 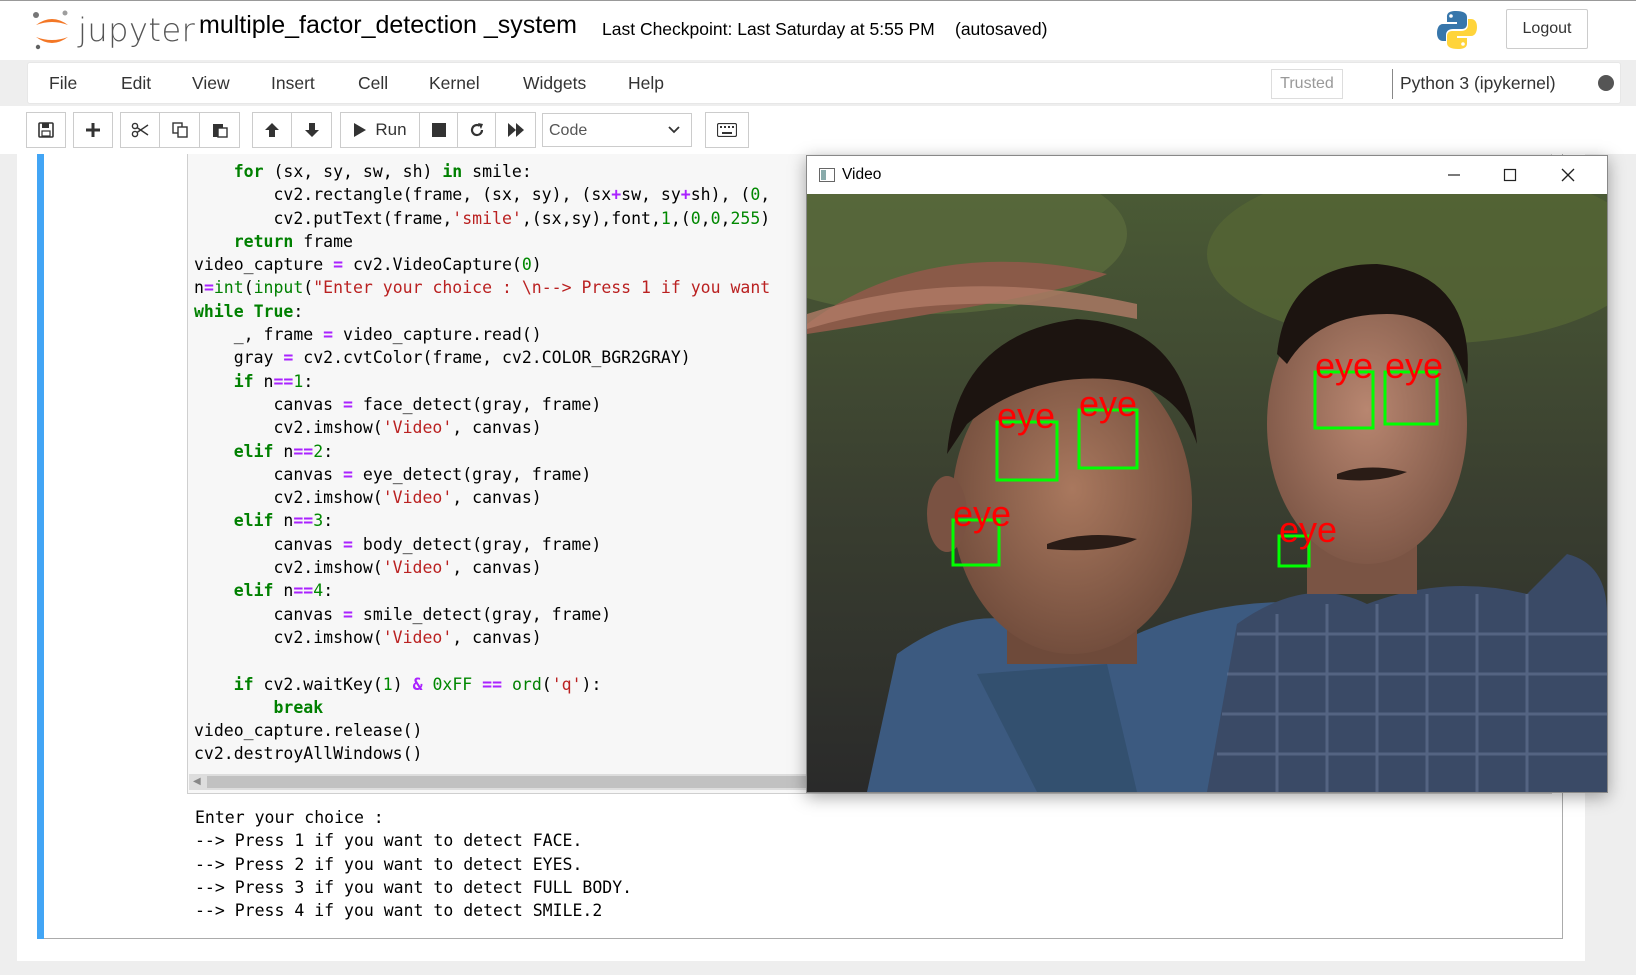 I want to click on copy-button, so click(x=180, y=130).